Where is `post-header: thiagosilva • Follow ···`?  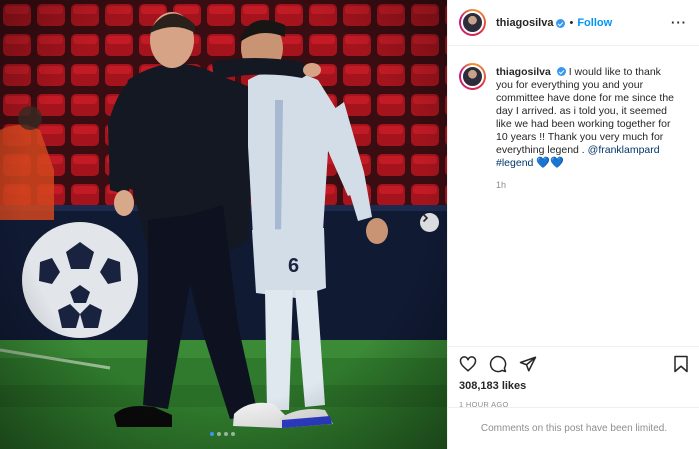 post-header: thiagosilva • Follow ··· is located at coordinates (573, 23).